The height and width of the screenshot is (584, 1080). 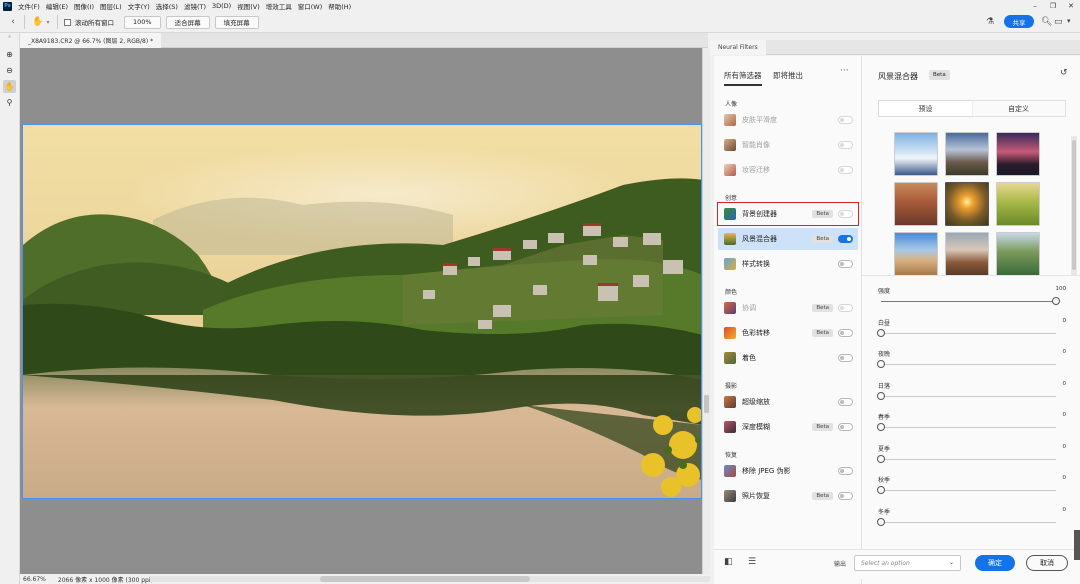 What do you see at coordinates (279, 6) in the screenshot?
I see `menu-plugins: 增效工具` at bounding box center [279, 6].